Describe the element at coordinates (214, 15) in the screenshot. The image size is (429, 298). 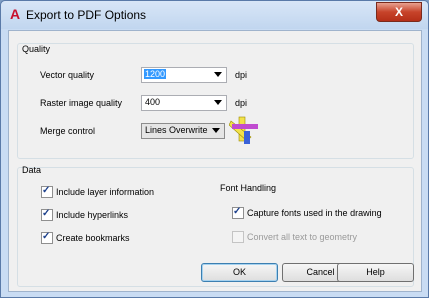
I see `title-bar: A Export to PDF Options X` at that location.